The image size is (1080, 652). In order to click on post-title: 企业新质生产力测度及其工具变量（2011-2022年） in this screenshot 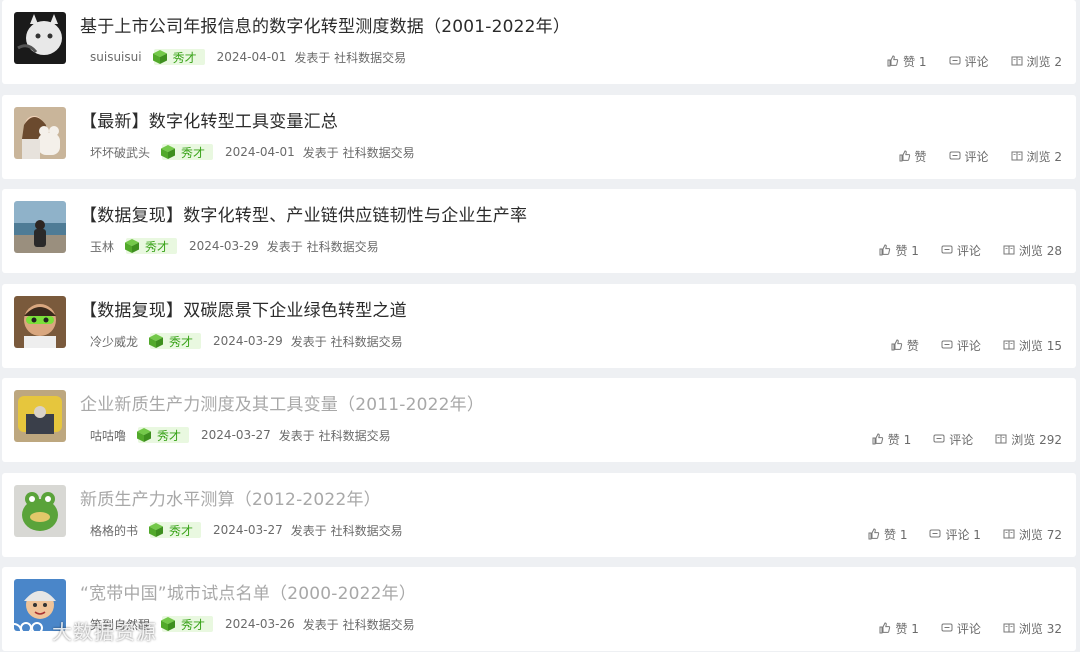, I will do `click(282, 402)`.